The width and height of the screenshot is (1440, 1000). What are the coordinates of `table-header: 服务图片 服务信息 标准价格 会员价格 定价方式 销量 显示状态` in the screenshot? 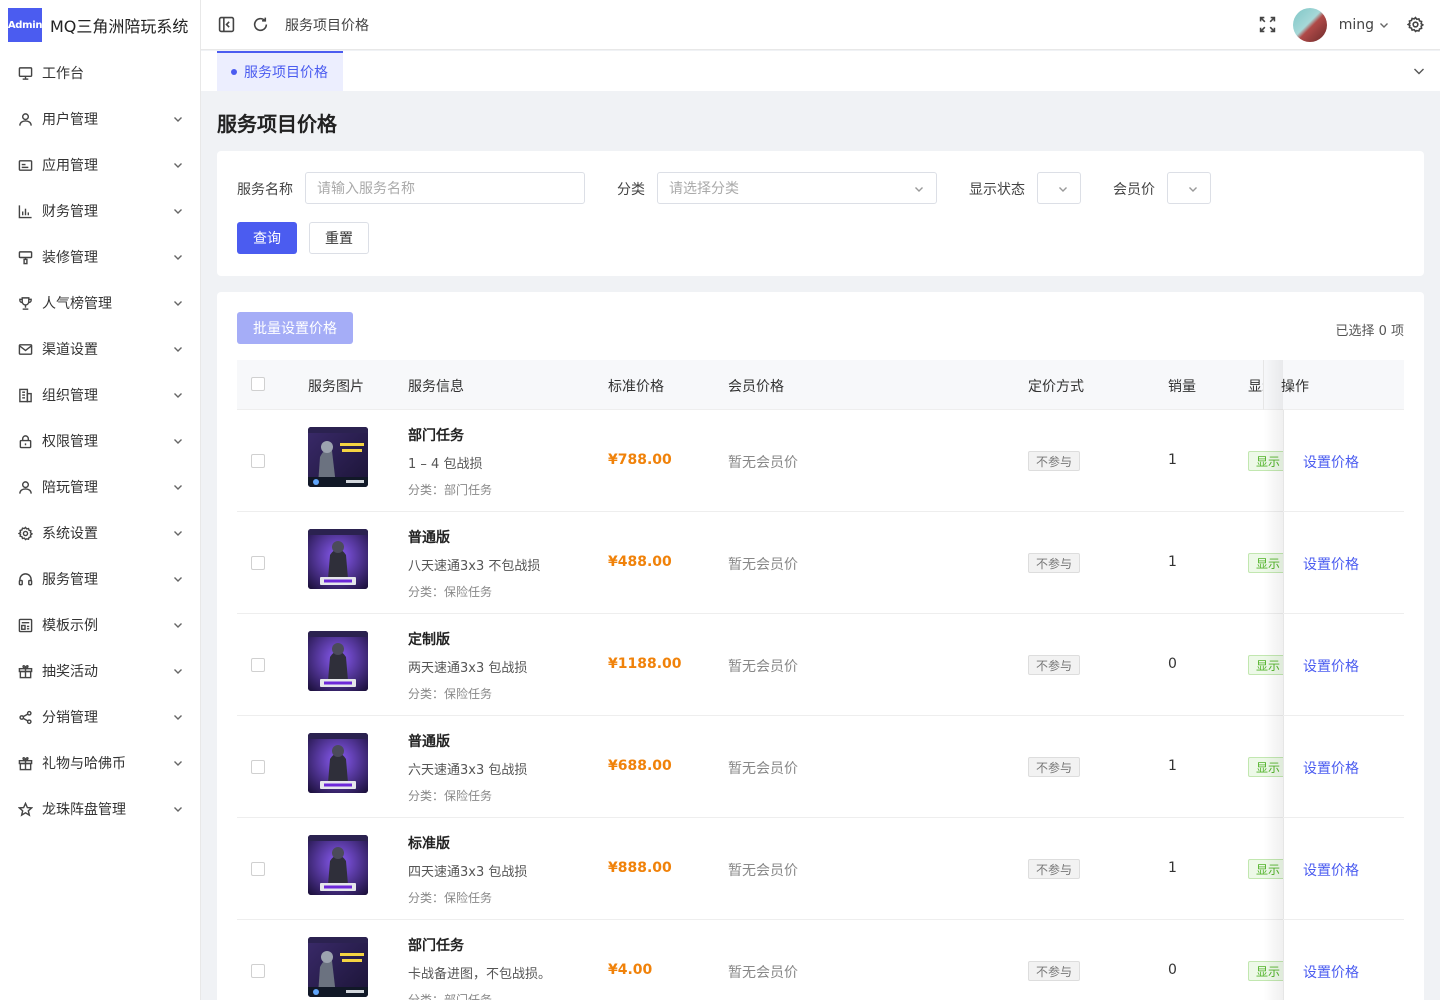 It's located at (820, 385).